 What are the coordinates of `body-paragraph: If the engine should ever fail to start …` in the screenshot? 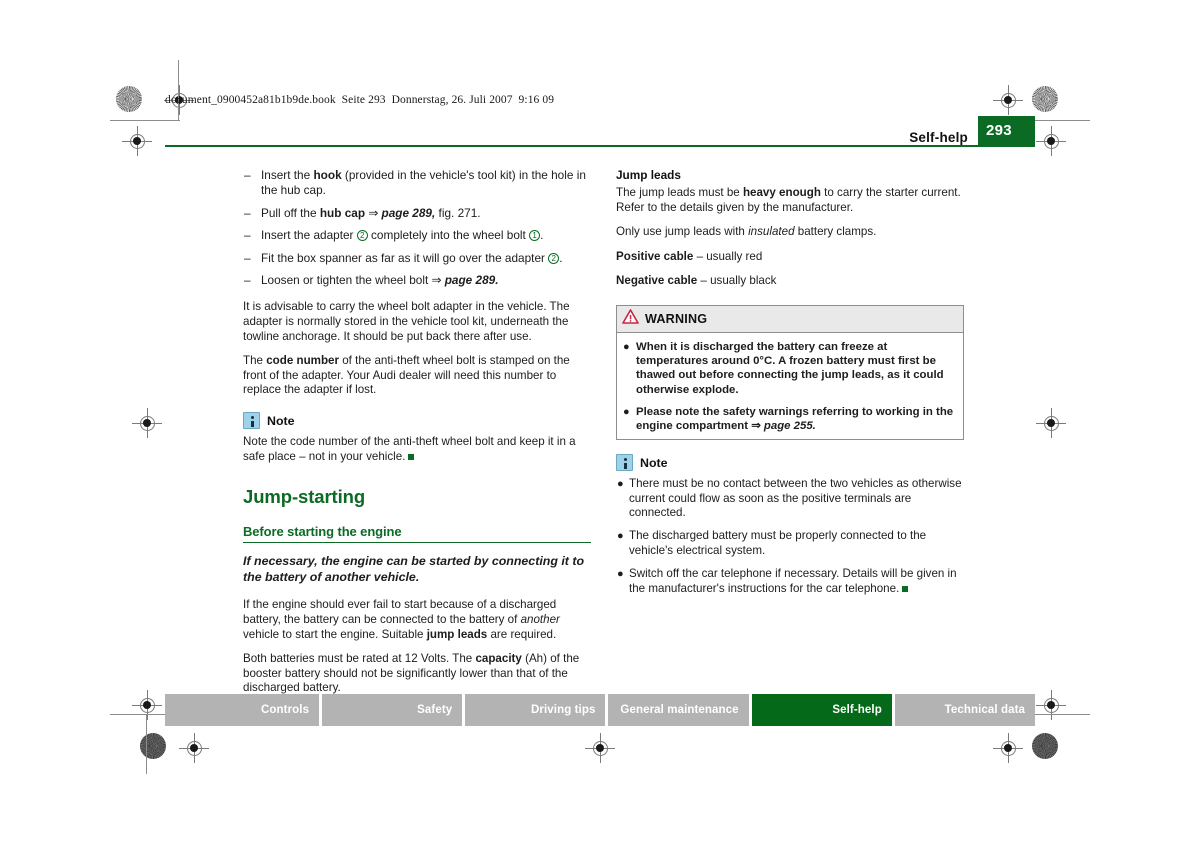 It's located at (417, 620).